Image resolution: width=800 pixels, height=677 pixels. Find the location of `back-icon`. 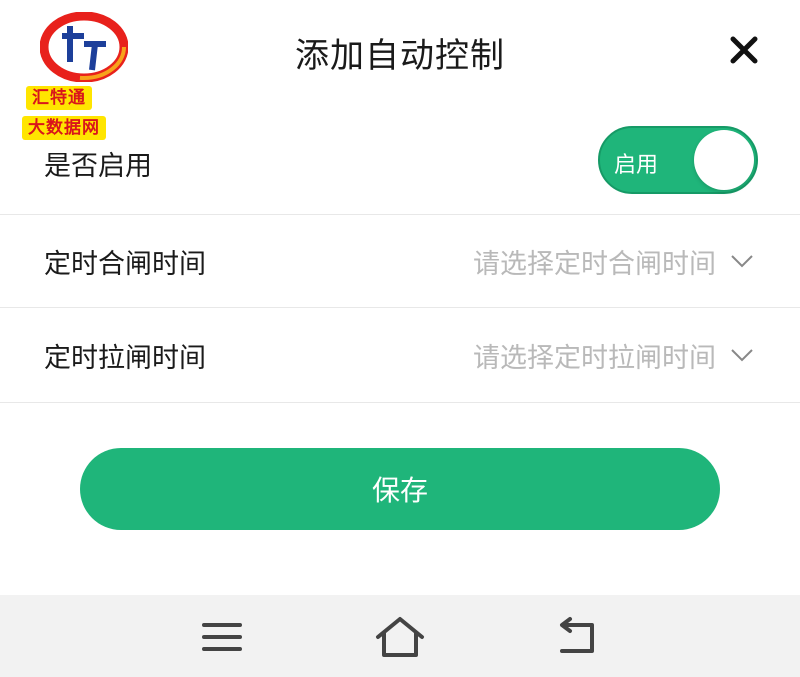

back-icon is located at coordinates (577, 635).